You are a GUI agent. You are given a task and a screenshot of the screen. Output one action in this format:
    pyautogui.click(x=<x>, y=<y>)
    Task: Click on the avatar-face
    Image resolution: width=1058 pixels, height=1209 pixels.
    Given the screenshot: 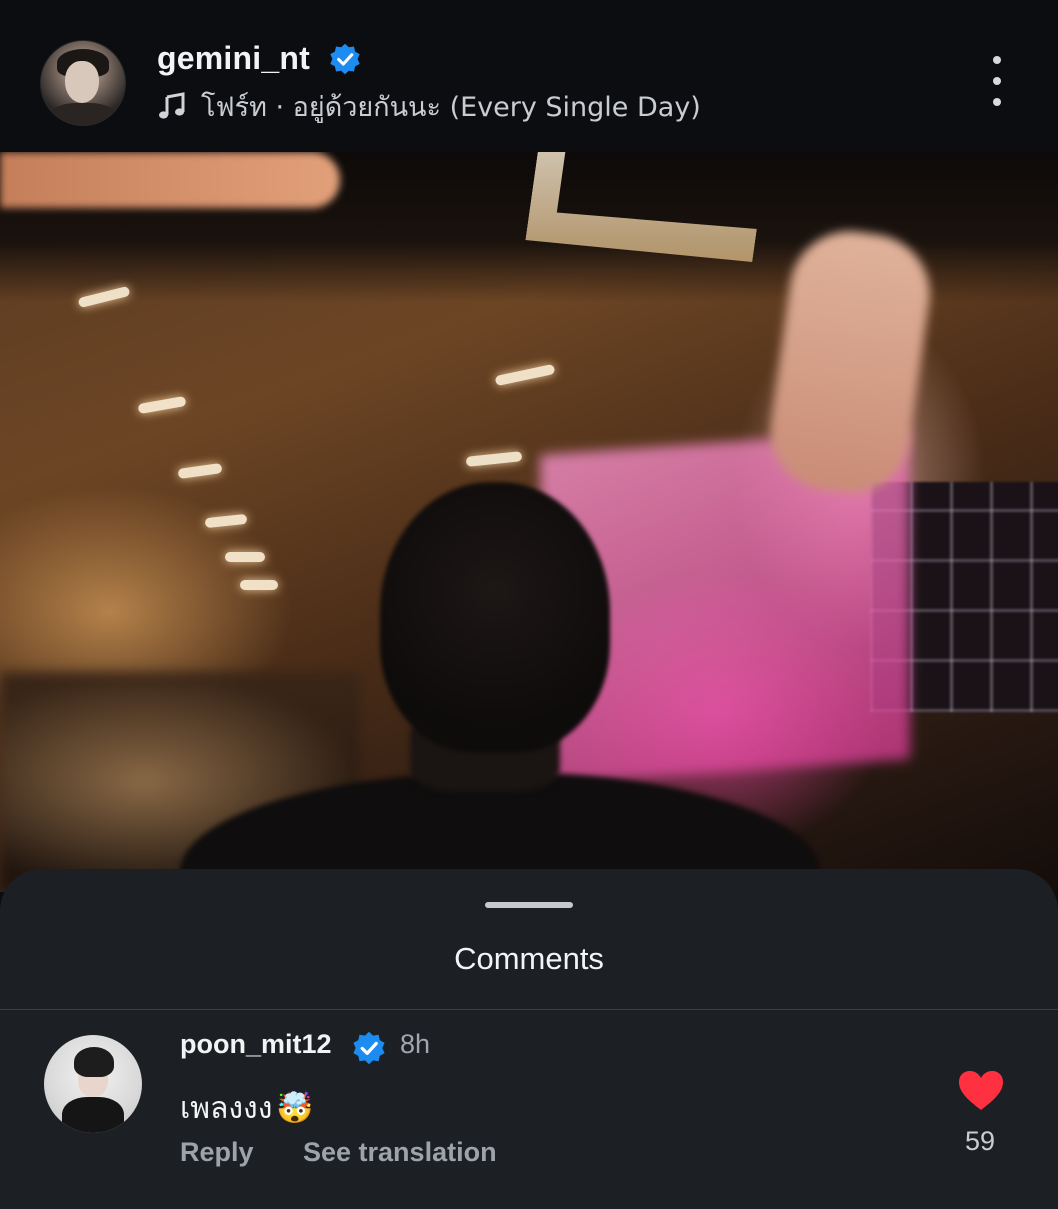 What is the action you would take?
    pyautogui.click(x=82, y=82)
    